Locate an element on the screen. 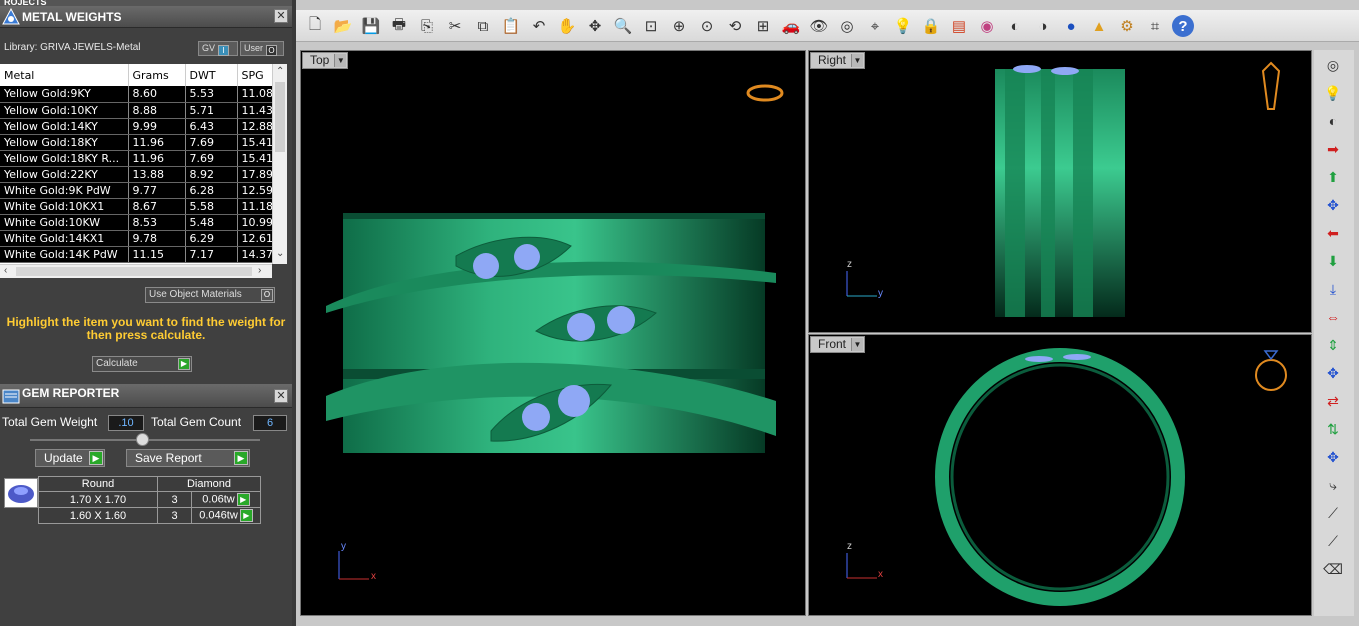 The image size is (1359, 626). undo-icon: ↶ is located at coordinates (539, 26).